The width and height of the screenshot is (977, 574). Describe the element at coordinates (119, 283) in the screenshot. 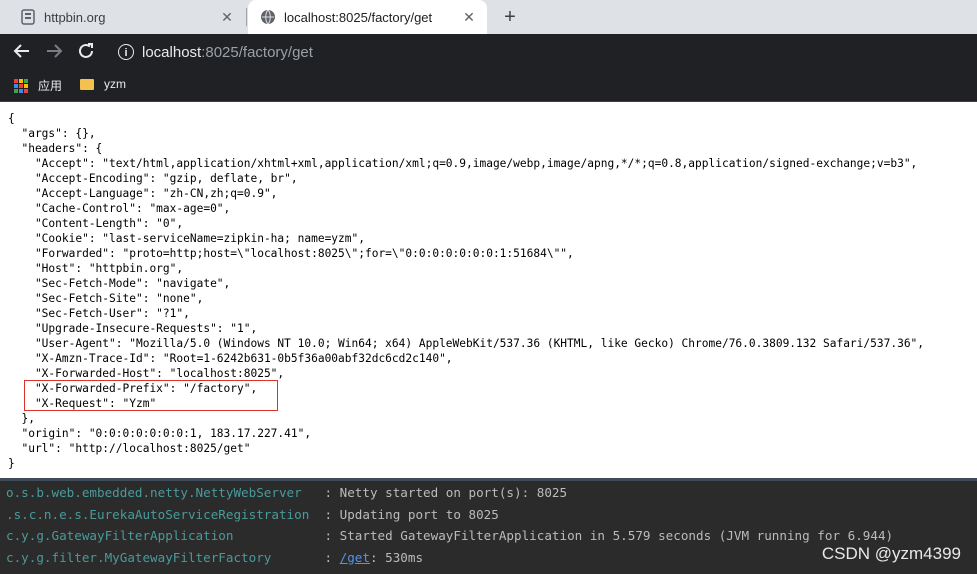

I see `json-line: "Sec-Fetch-Mode": "navigate",` at that location.